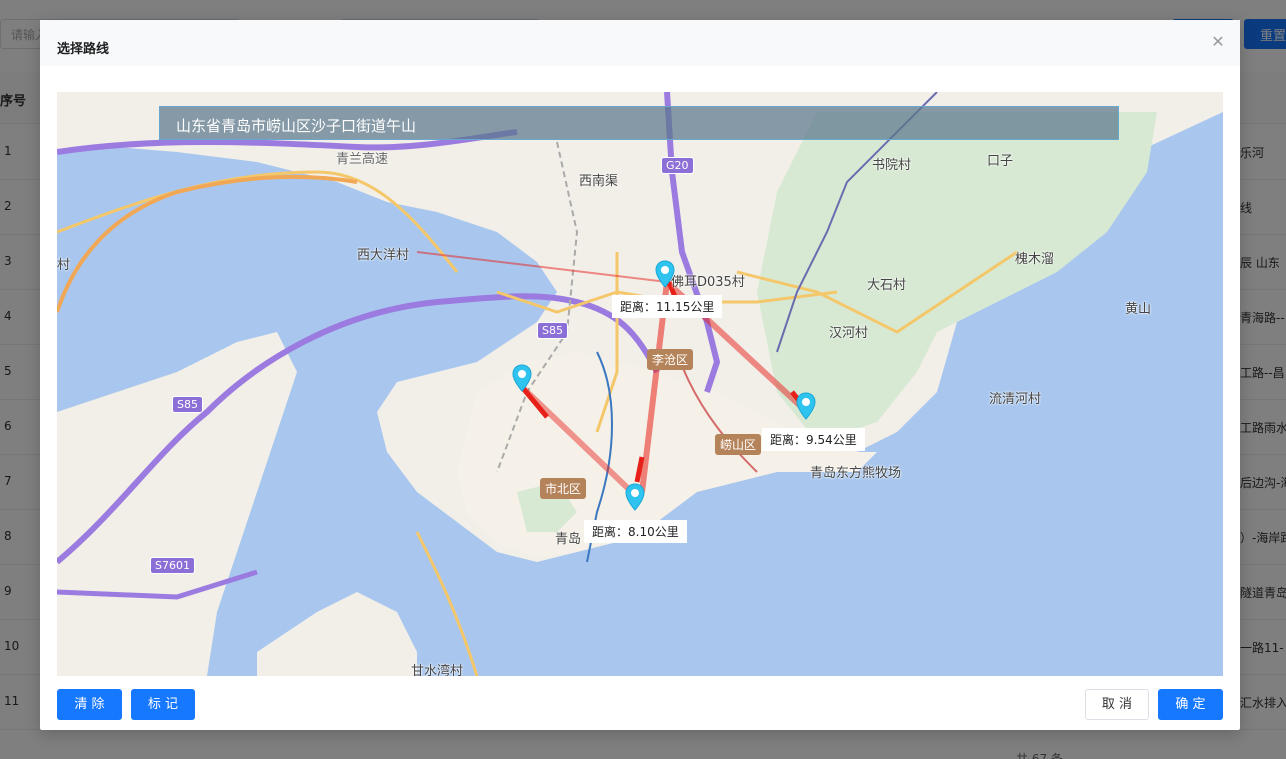 The height and width of the screenshot is (759, 1286). I want to click on cancel-button: 取 消, so click(1117, 704).